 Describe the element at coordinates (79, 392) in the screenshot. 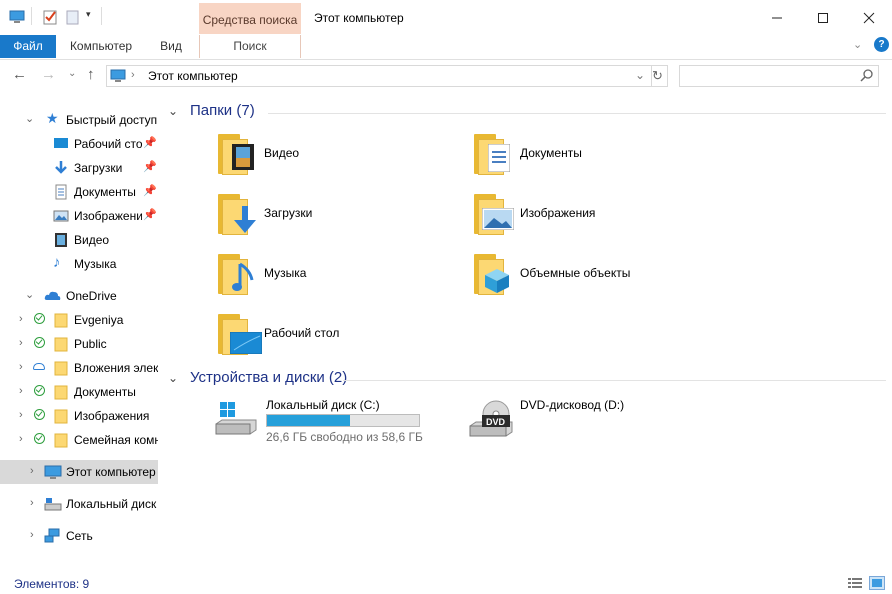

I see `nav-item-onedrive-folder: › Документы` at that location.